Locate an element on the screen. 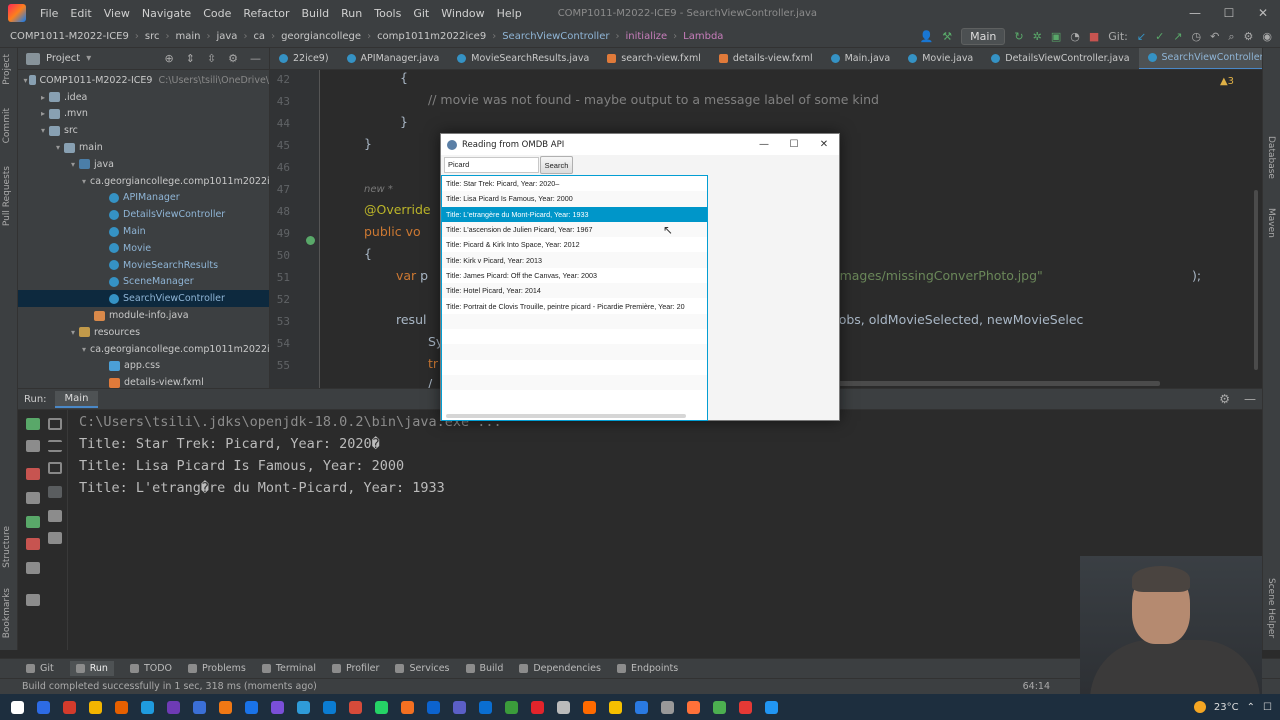 The image size is (1280, 720). locate-icon: ⊕ is located at coordinates (168, 58).